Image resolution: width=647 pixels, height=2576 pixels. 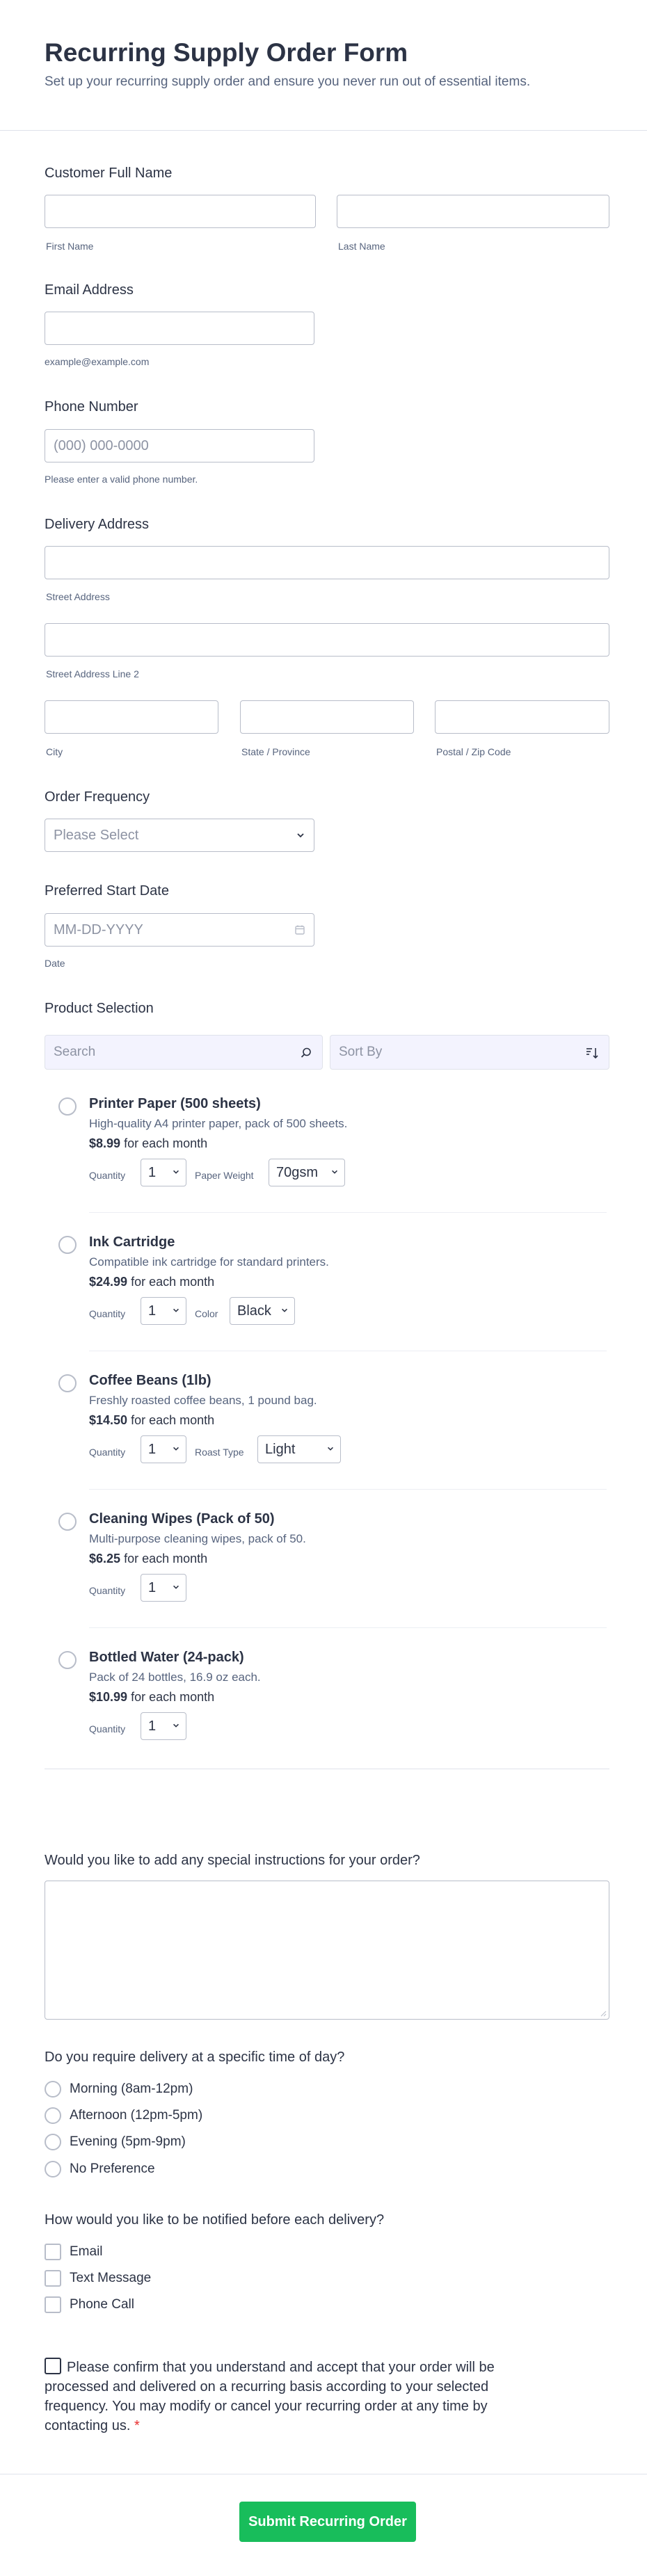 I want to click on instructions-textarea, so click(x=327, y=1950).